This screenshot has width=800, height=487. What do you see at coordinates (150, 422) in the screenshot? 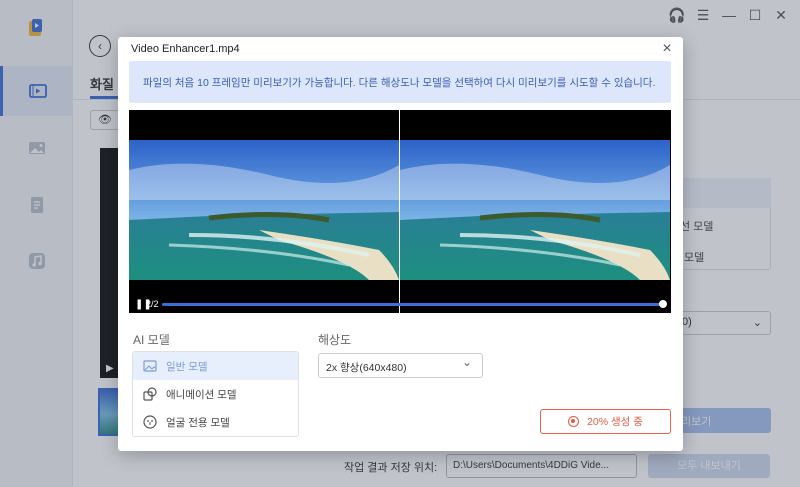
I see `face-icon` at bounding box center [150, 422].